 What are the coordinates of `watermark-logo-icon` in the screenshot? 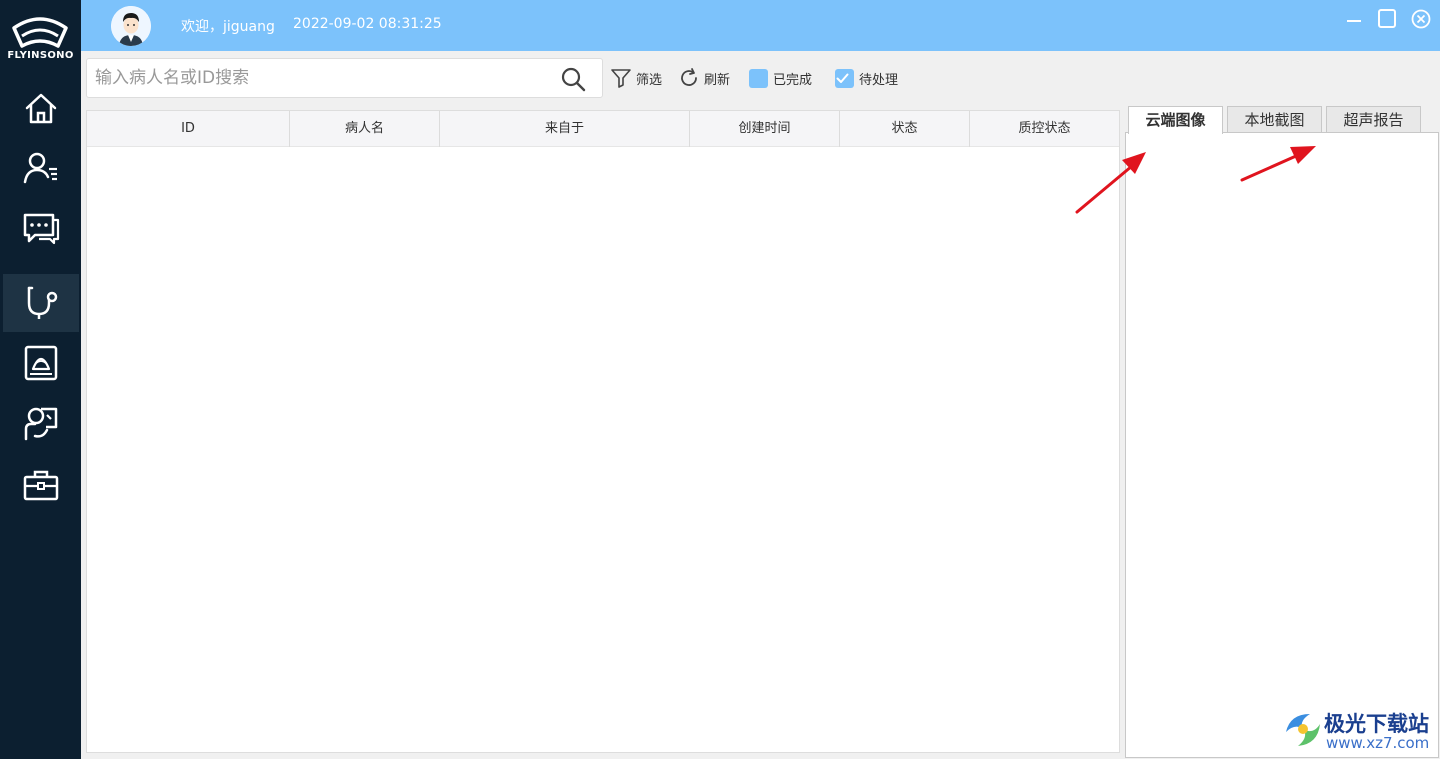 It's located at (1303, 730).